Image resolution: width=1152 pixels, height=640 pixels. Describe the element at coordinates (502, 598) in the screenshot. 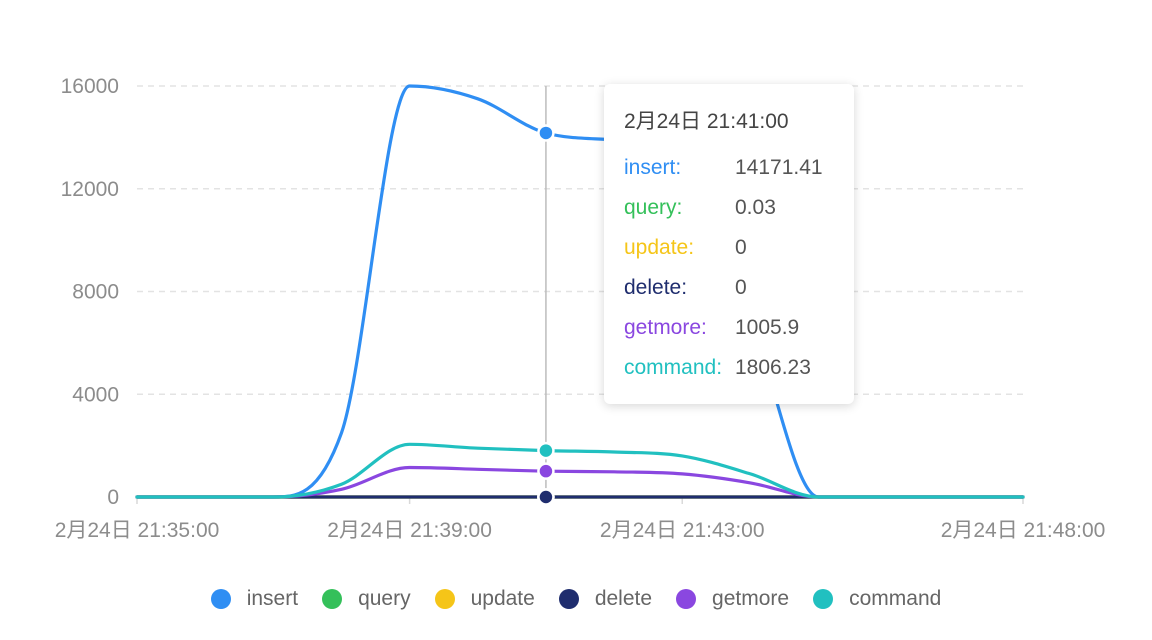

I see `legend-label: update` at that location.